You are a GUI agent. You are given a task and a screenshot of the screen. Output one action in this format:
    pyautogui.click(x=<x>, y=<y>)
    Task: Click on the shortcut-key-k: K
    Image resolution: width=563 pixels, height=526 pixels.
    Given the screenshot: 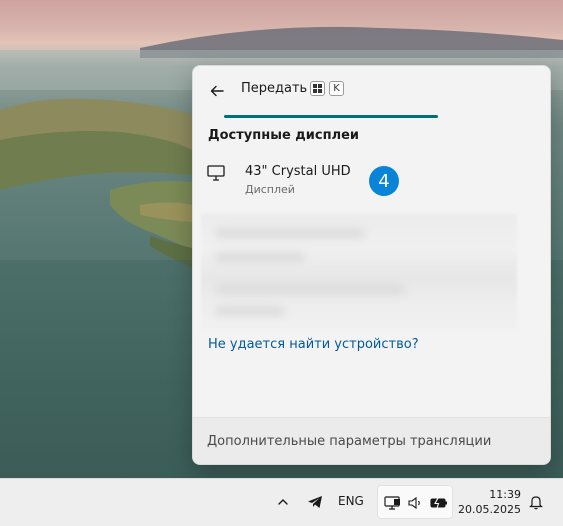 What is the action you would take?
    pyautogui.click(x=336, y=88)
    